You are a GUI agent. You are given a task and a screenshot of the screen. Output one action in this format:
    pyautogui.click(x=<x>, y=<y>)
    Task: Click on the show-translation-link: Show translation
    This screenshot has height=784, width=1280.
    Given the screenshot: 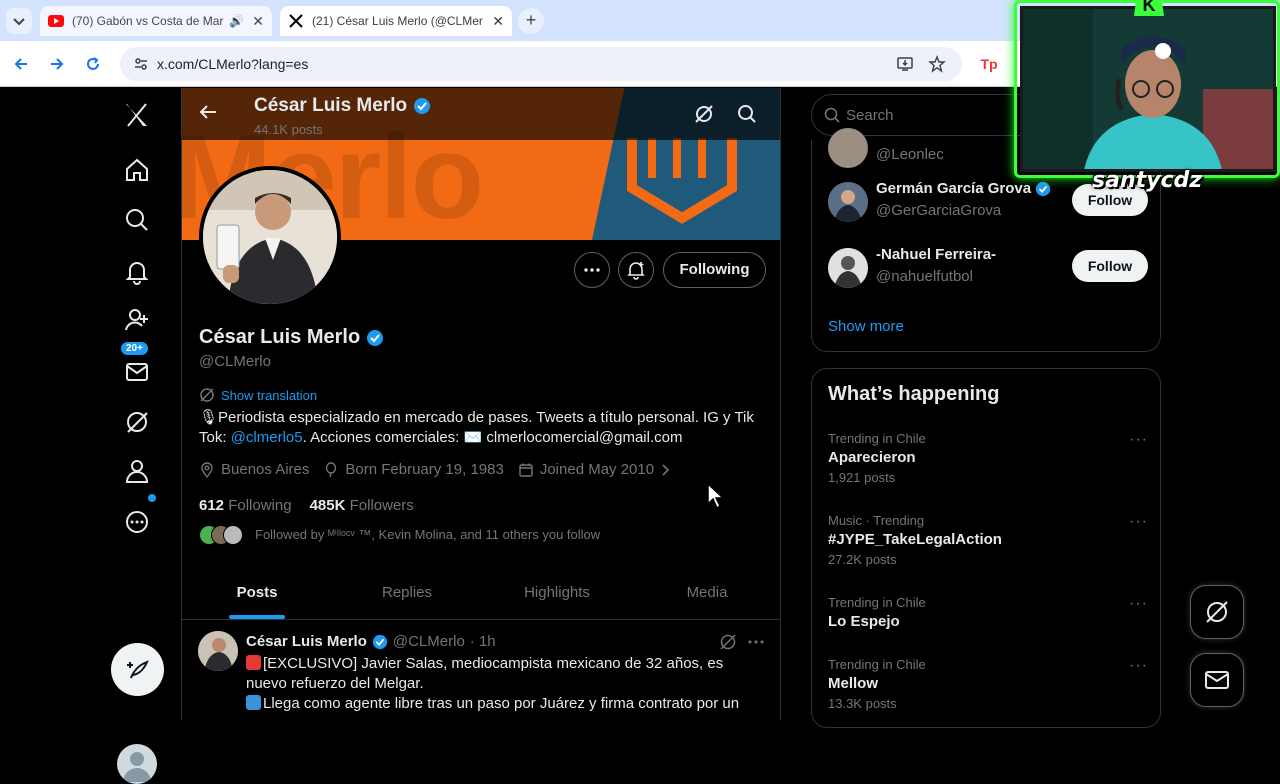 What is the action you would take?
    pyautogui.click(x=258, y=395)
    